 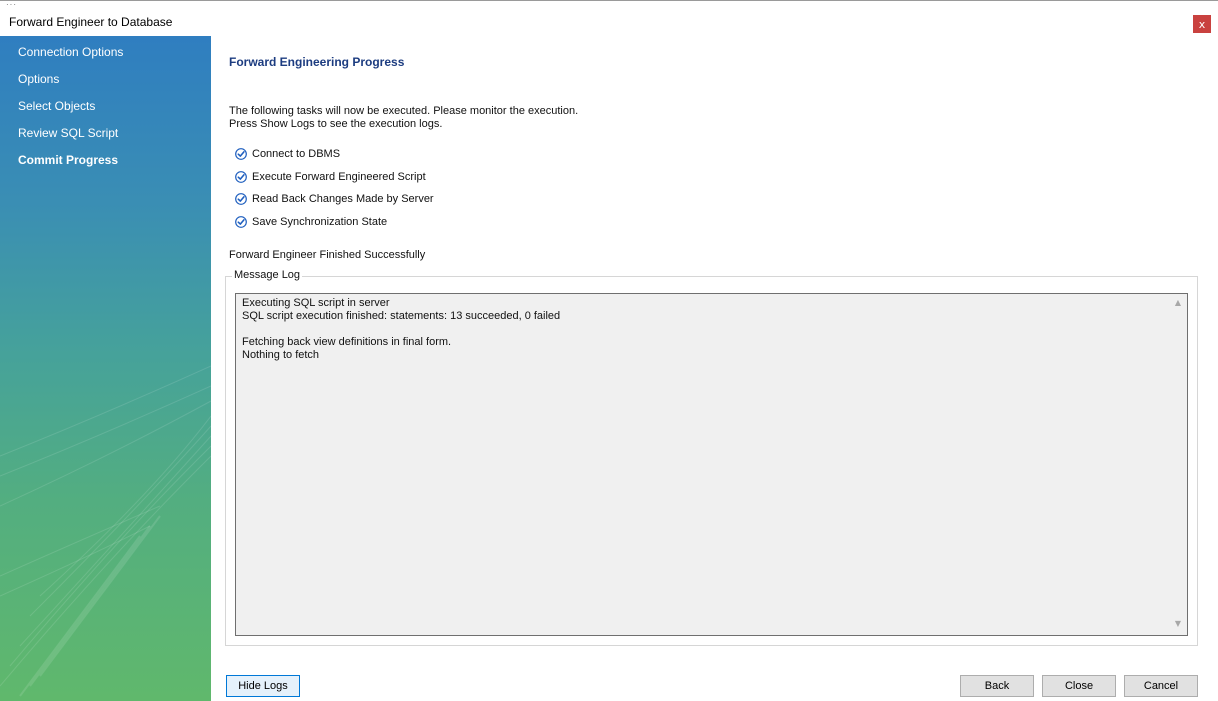 What do you see at coordinates (1079, 686) in the screenshot?
I see `close-button: Close` at bounding box center [1079, 686].